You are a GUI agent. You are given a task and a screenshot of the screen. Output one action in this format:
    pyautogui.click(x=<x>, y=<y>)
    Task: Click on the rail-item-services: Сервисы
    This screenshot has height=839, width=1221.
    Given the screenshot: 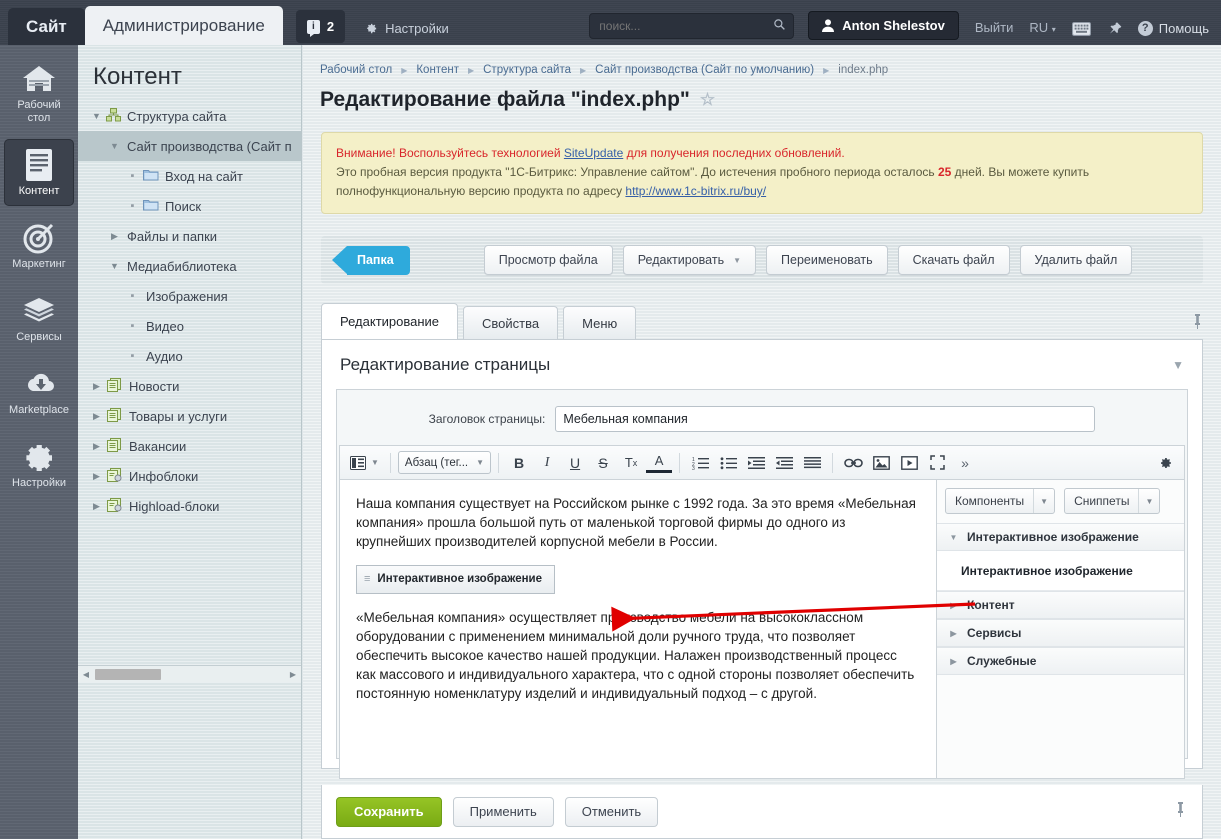 What is the action you would take?
    pyautogui.click(x=39, y=318)
    